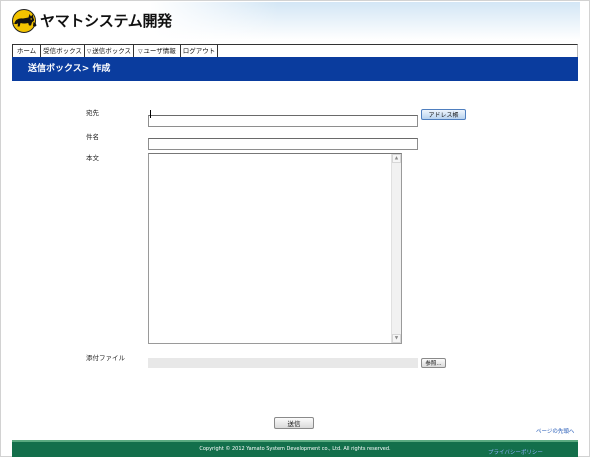  I want to click on scroll-up-icon: ▲, so click(396, 158).